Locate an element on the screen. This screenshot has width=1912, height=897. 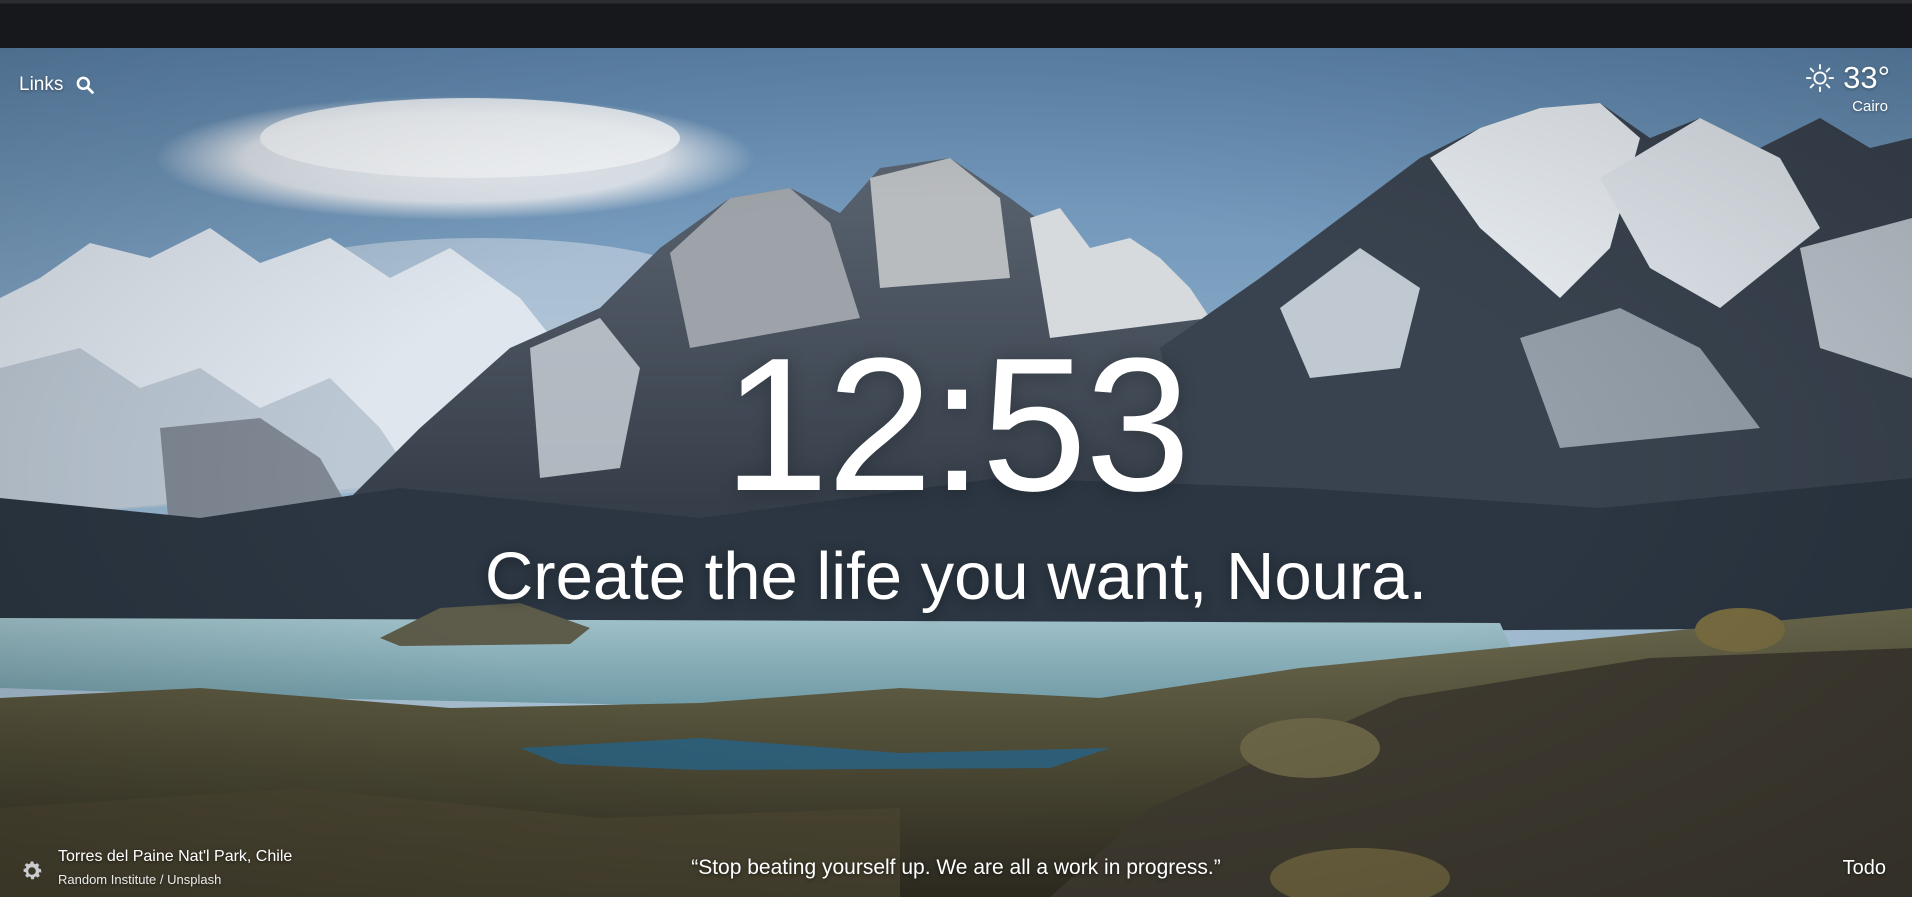
weather-temperature: 33° is located at coordinates (1866, 77).